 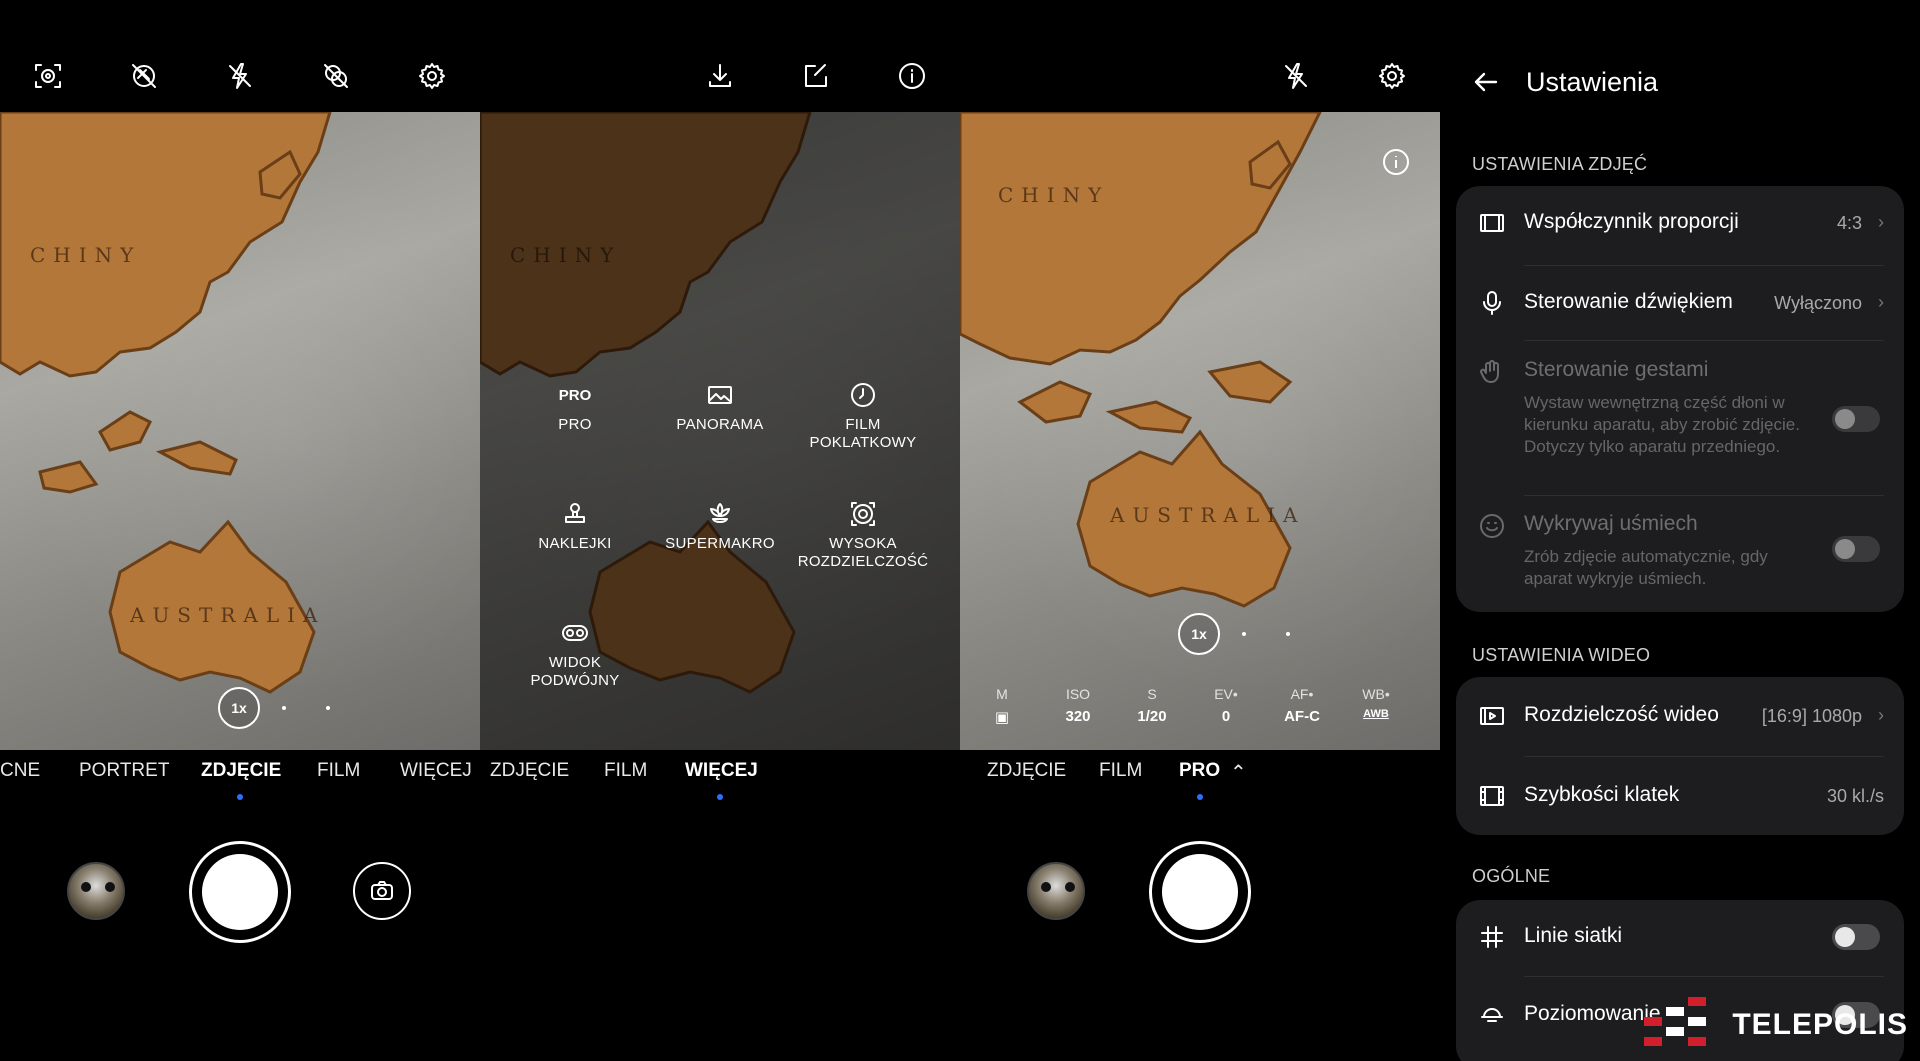 I want to click on dual-view-icon, so click(x=575, y=633).